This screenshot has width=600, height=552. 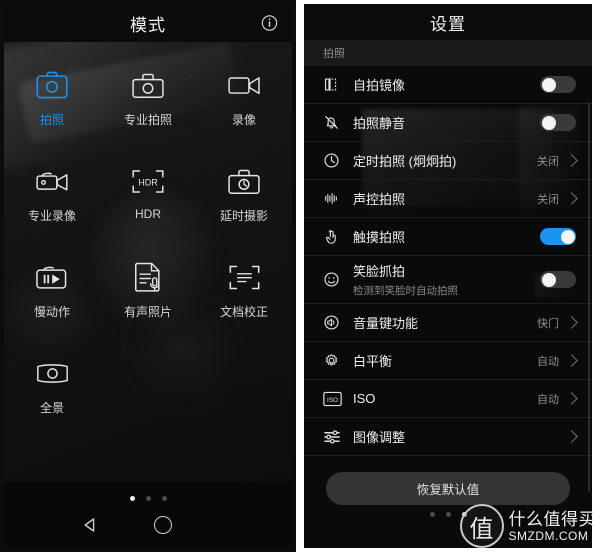 I want to click on mode-item-label: 专业录像, so click(x=51, y=216).